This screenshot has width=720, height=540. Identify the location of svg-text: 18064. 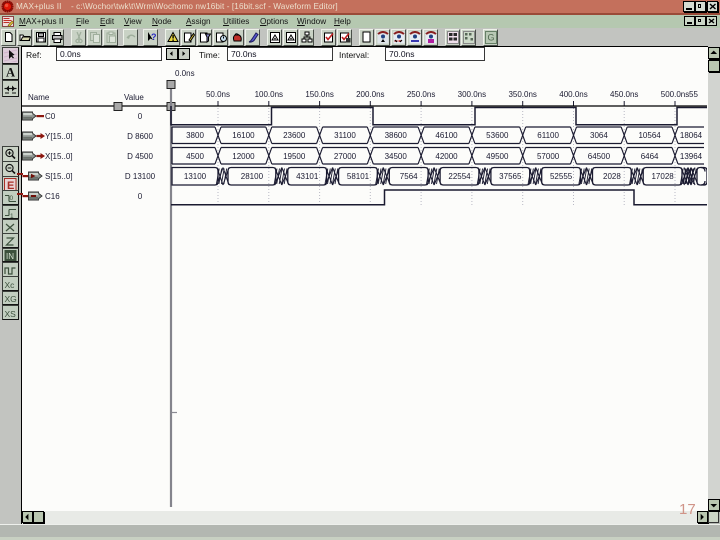
(691, 135).